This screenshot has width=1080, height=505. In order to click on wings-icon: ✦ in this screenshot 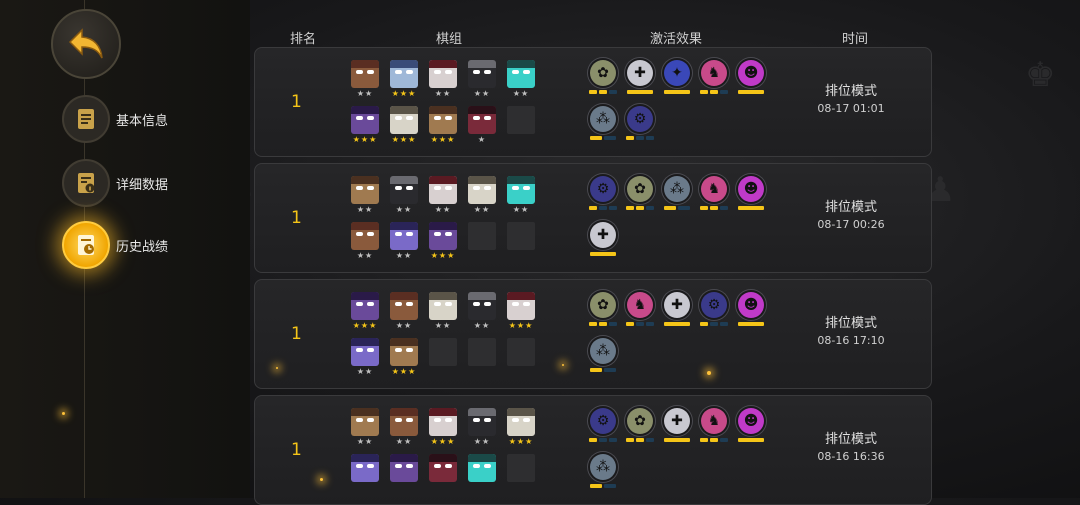, I will do `click(677, 73)`.